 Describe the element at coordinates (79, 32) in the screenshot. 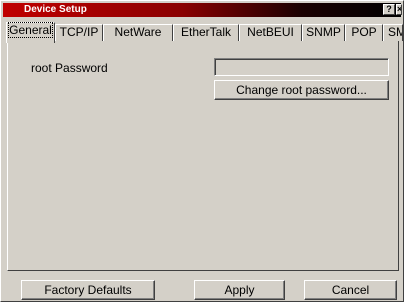

I see `tab-tcpip: TCP/IP` at that location.